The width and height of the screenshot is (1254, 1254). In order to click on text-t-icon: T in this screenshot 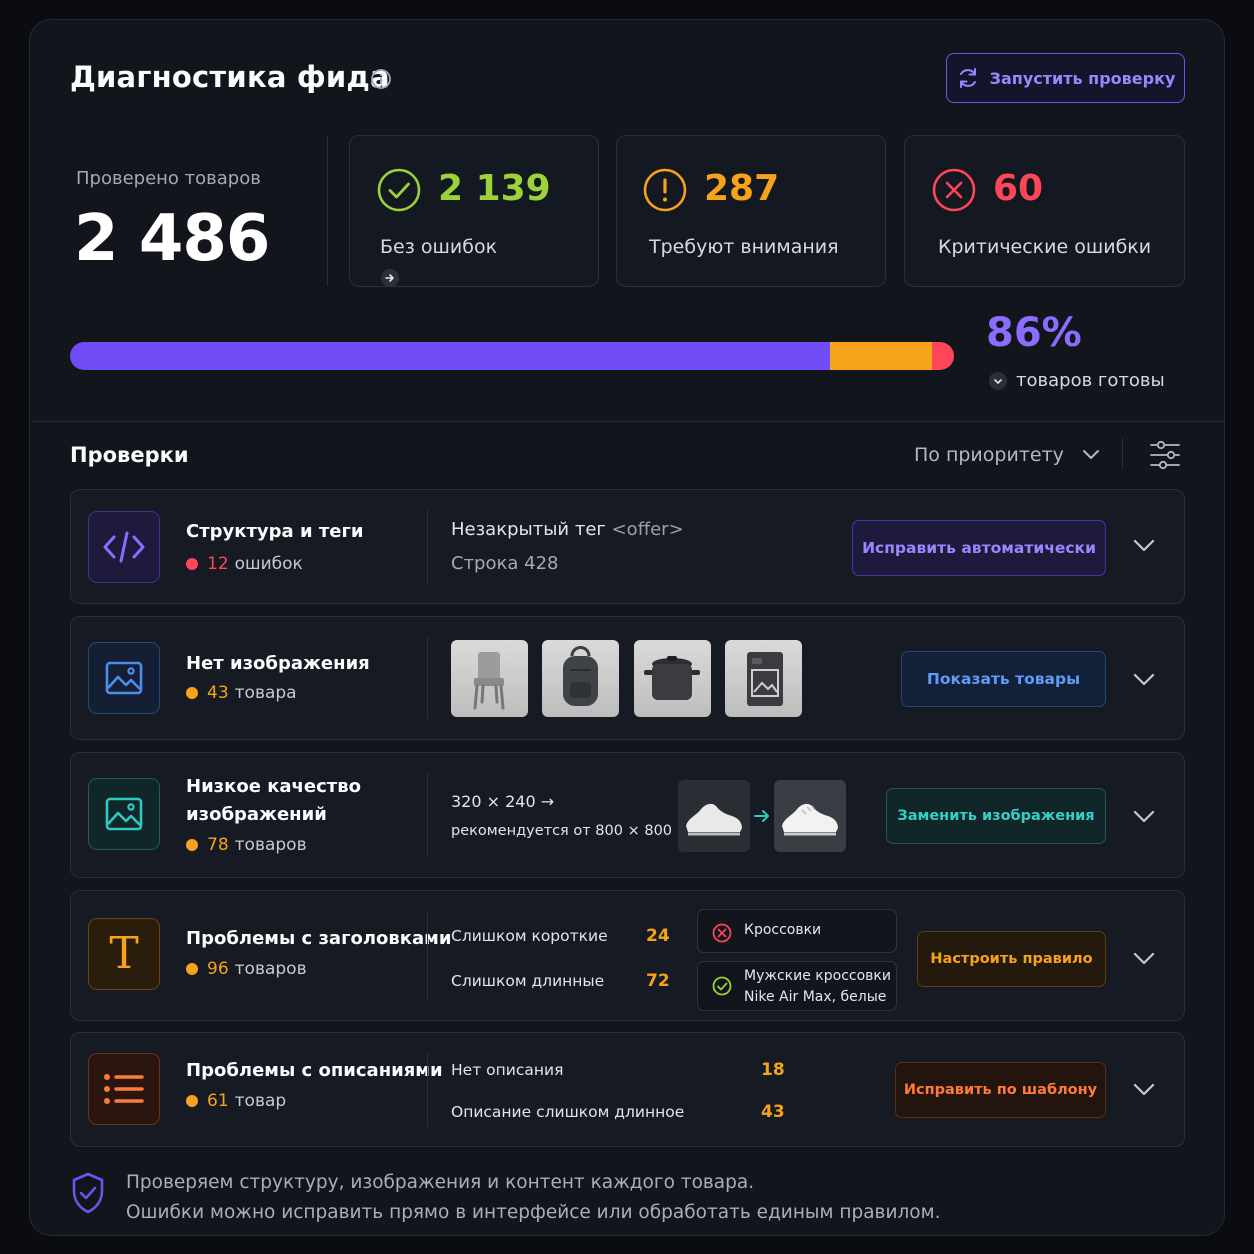, I will do `click(124, 954)`.